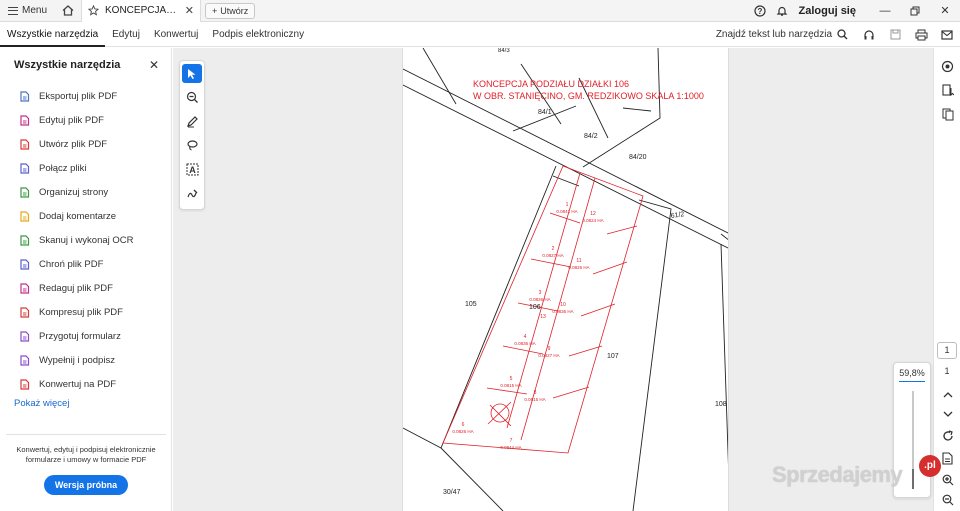  What do you see at coordinates (638, 157) in the screenshot?
I see `parcel-label: 84/20` at bounding box center [638, 157].